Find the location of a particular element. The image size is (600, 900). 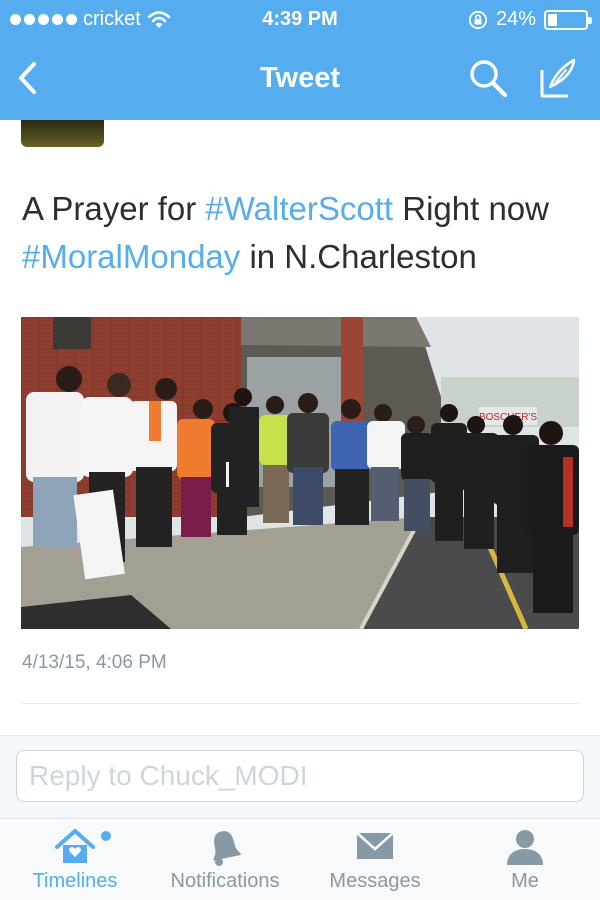

tab-label: Messages is located at coordinates (375, 881).